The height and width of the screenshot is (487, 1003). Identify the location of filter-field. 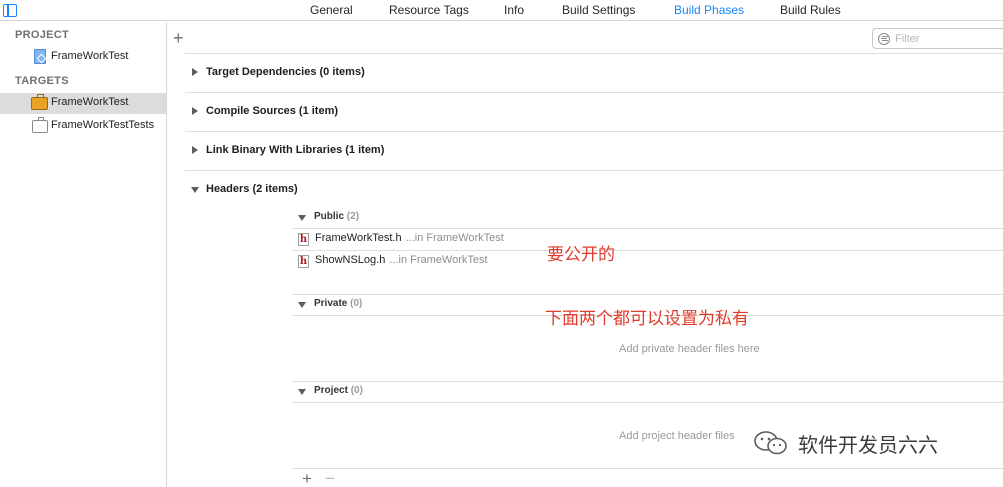
(937, 38).